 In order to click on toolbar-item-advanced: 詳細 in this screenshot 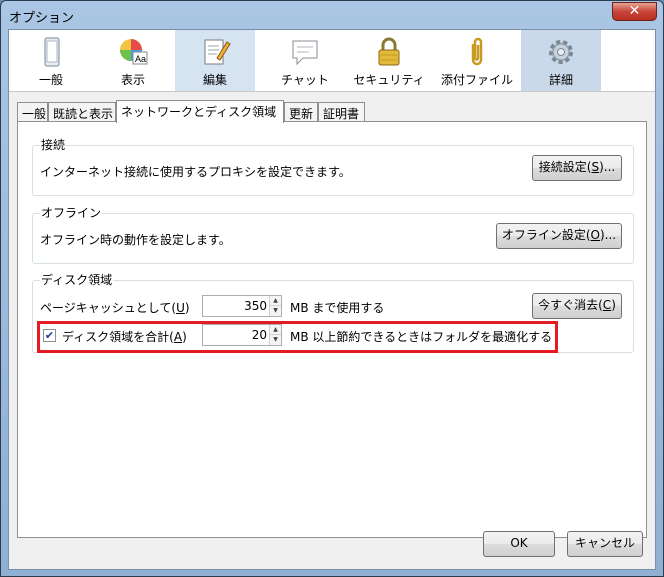, I will do `click(561, 60)`.